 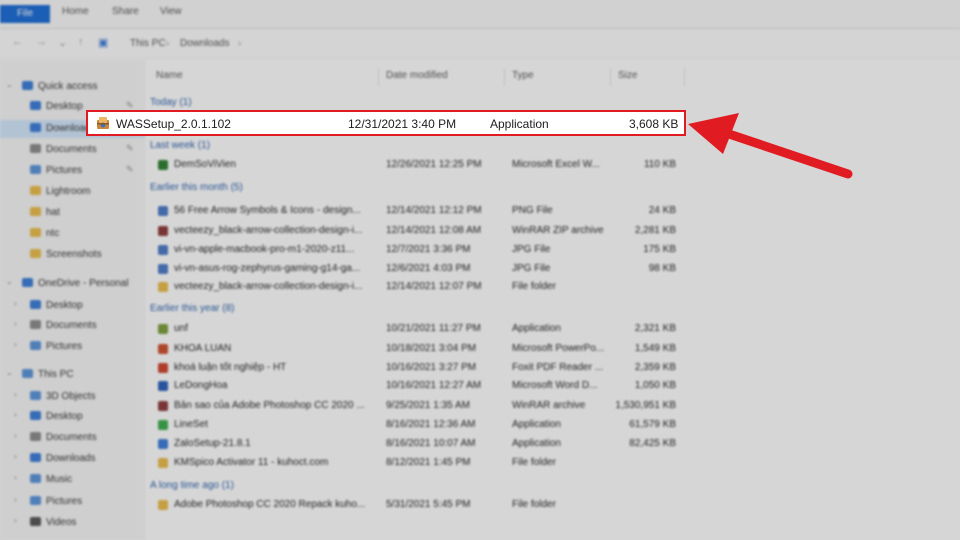 What do you see at coordinates (770, 146) in the screenshot?
I see `red-arrow-icon` at bounding box center [770, 146].